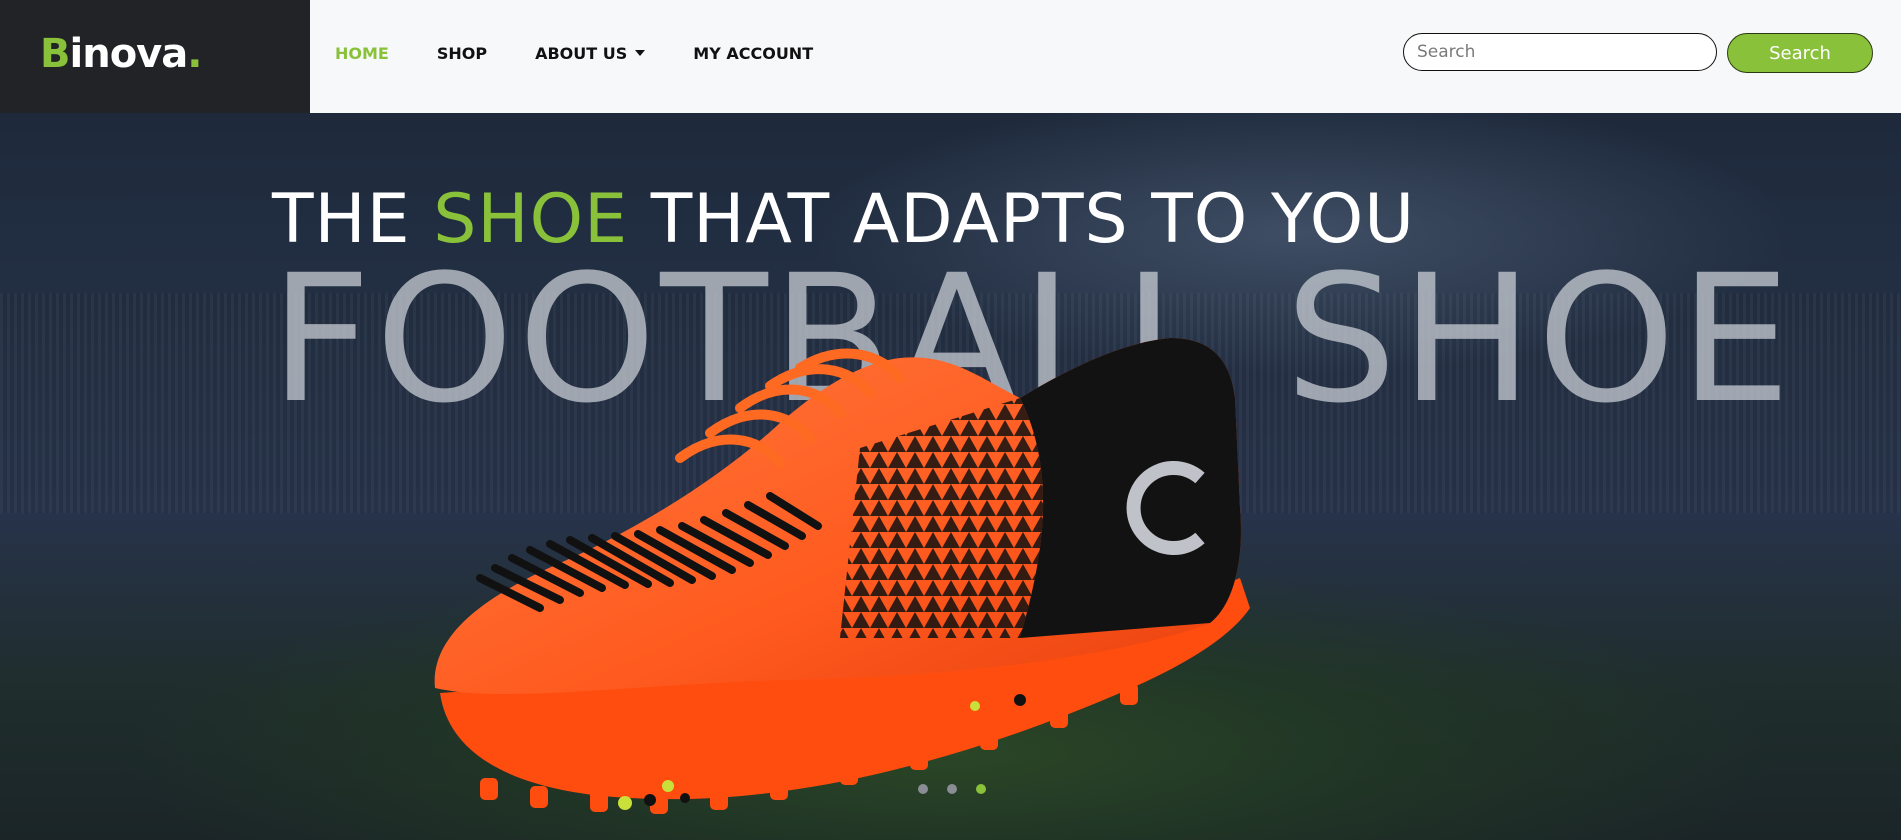 The height and width of the screenshot is (840, 1901). Describe the element at coordinates (640, 53) in the screenshot. I see `chevron-down-icon` at that location.